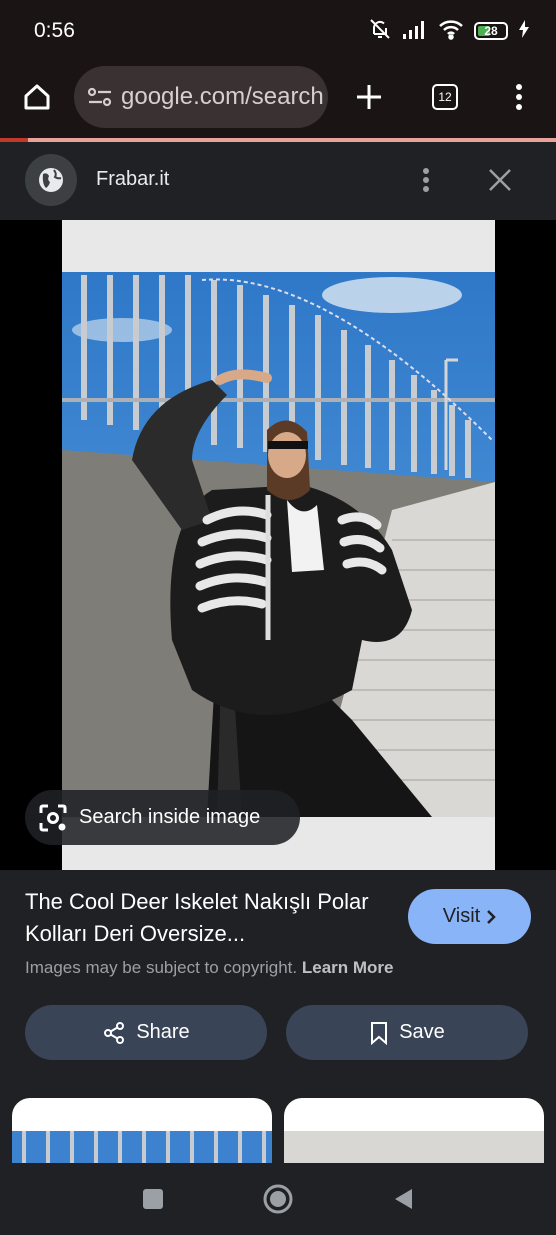  I want to click on site-name: Frabar.it, so click(132, 179).